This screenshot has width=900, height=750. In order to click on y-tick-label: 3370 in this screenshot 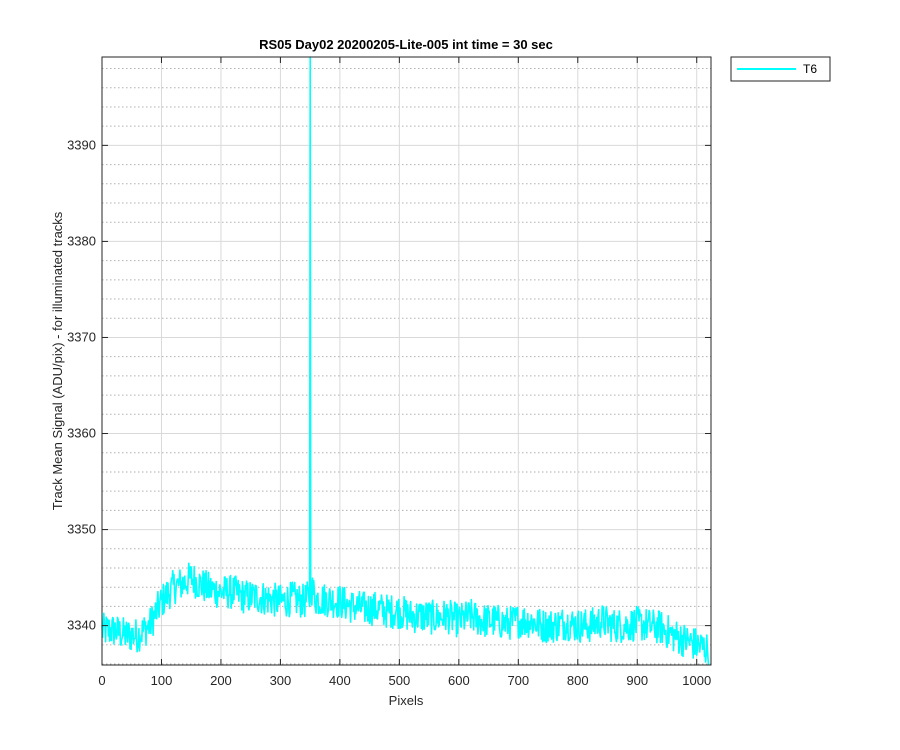, I will do `click(81, 336)`.